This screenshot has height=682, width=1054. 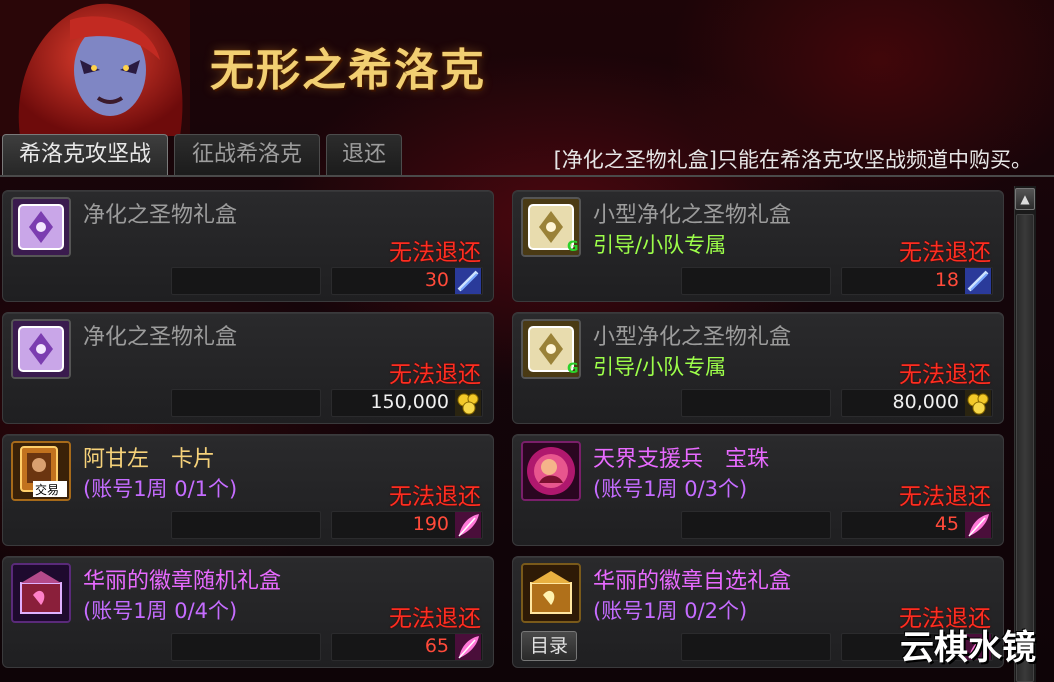 What do you see at coordinates (670, 611) in the screenshot?
I see `item-subtext: (账号1周 0/2个)` at bounding box center [670, 611].